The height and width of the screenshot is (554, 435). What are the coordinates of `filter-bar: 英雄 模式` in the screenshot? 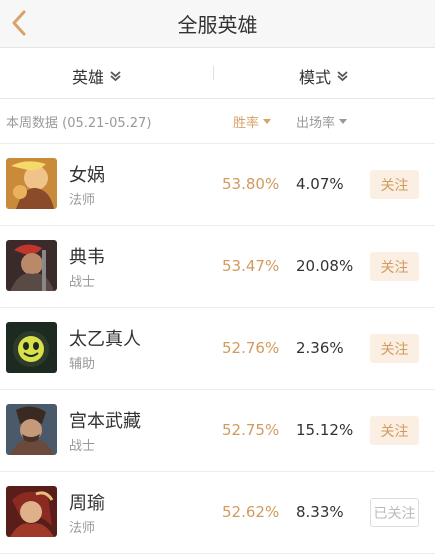 It's located at (217, 73).